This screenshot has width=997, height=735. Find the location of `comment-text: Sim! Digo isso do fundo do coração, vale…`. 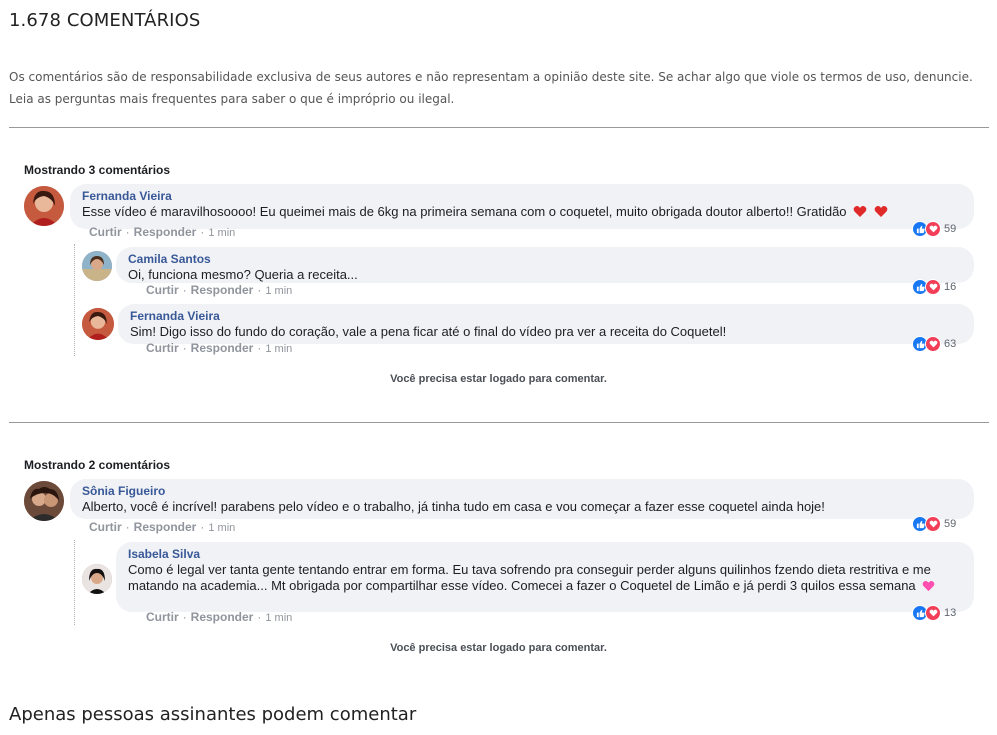

comment-text: Sim! Digo isso do fundo do coração, vale… is located at coordinates (428, 331).